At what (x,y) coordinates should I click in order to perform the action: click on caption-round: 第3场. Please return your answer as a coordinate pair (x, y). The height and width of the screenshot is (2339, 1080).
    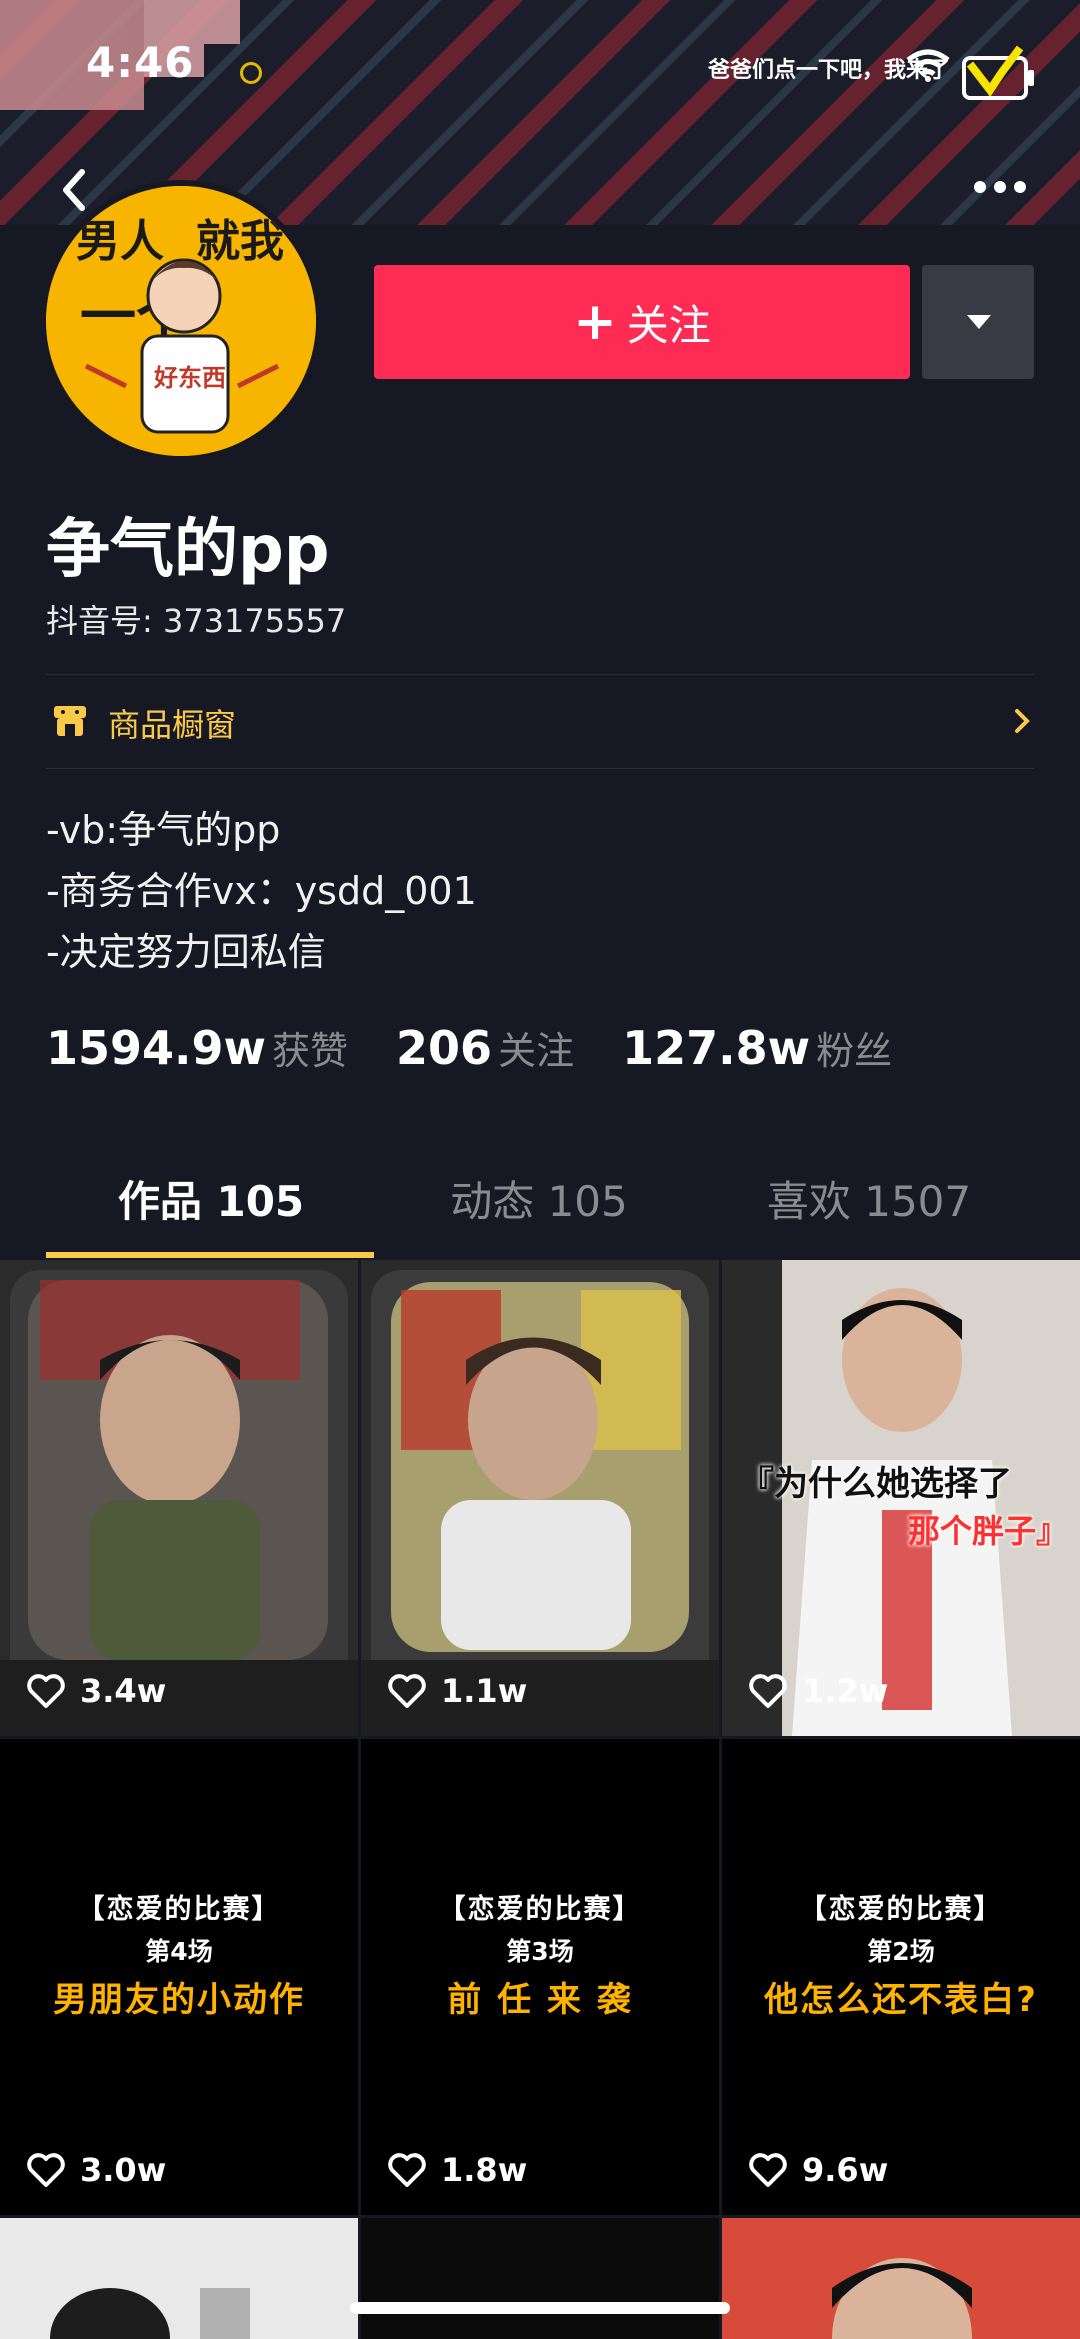
    Looking at the image, I should click on (540, 1951).